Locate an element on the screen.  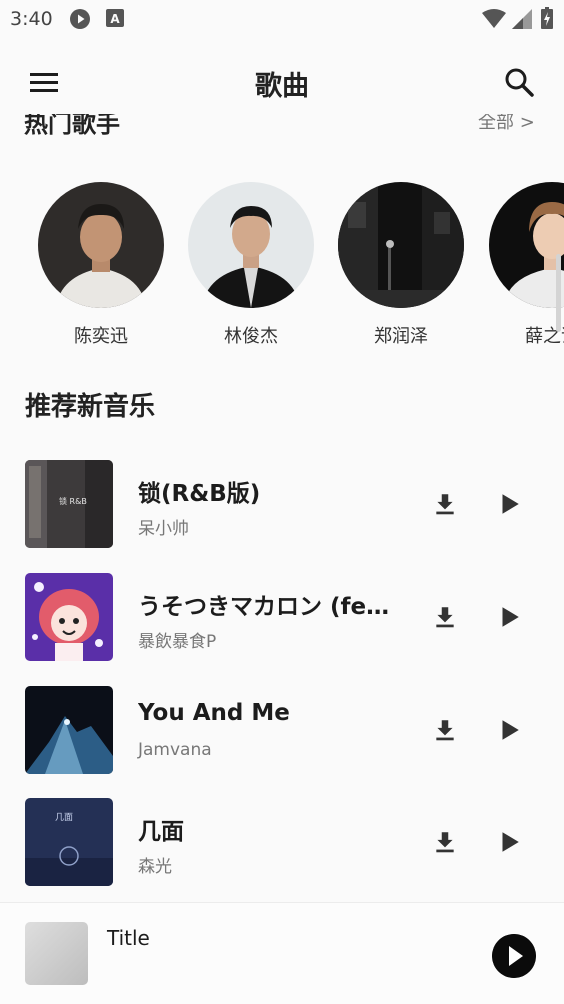
singer-item: 薛之谦 is located at coordinates (526, 265).